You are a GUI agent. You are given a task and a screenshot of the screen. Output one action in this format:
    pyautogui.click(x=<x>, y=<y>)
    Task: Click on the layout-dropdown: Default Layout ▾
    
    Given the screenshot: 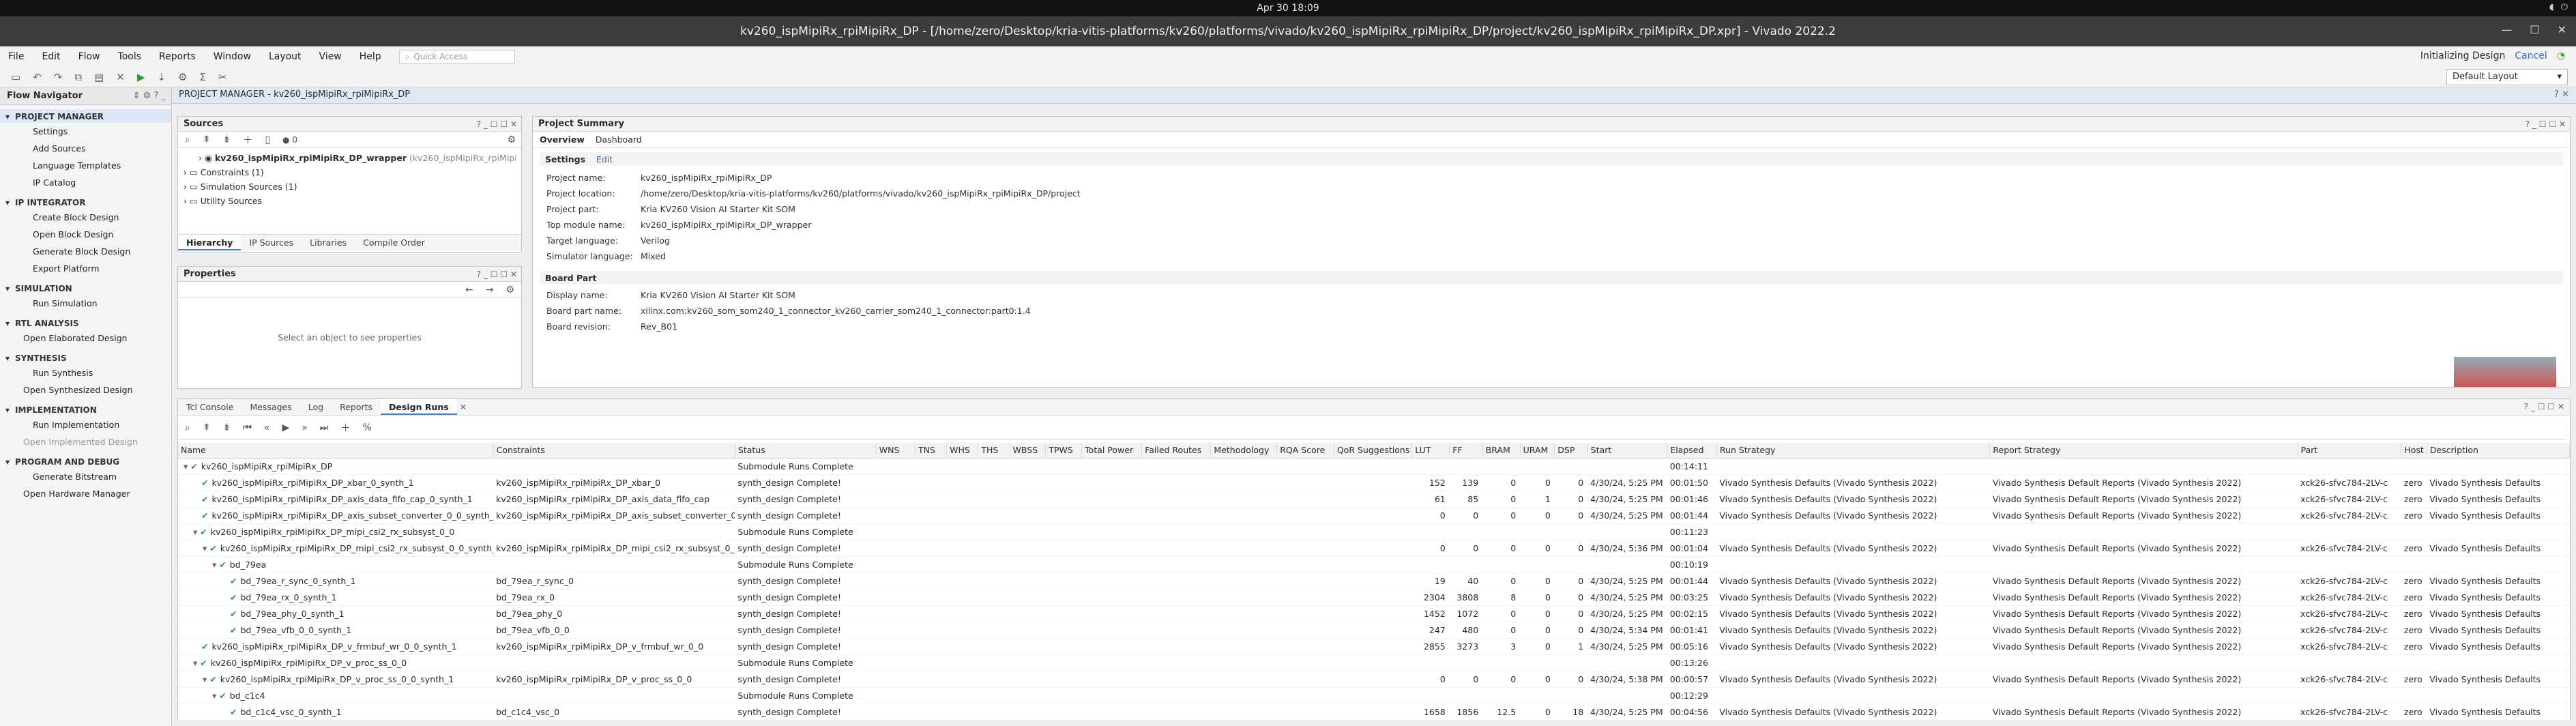 What is the action you would take?
    pyautogui.click(x=2507, y=77)
    